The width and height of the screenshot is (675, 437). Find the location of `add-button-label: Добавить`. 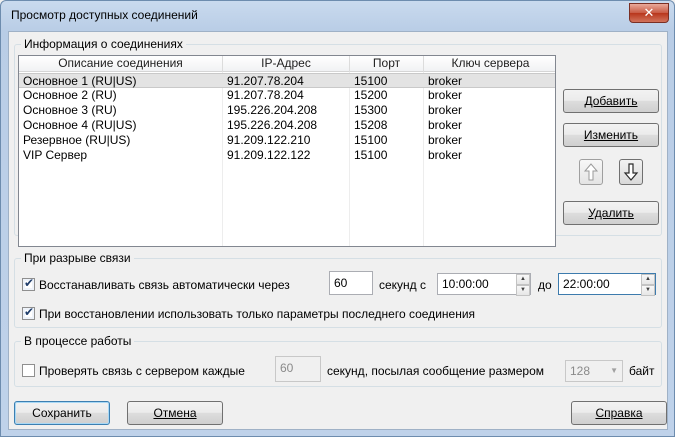

add-button-label: Добавить is located at coordinates (611, 101).